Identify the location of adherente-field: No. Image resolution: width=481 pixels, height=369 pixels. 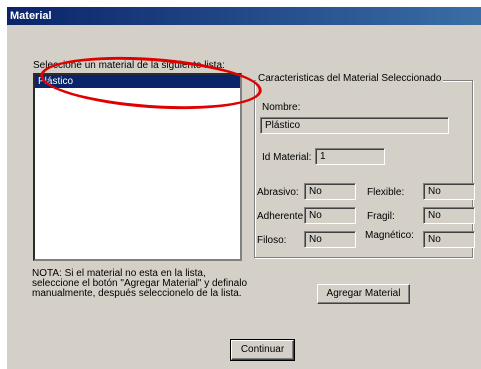
(330, 215).